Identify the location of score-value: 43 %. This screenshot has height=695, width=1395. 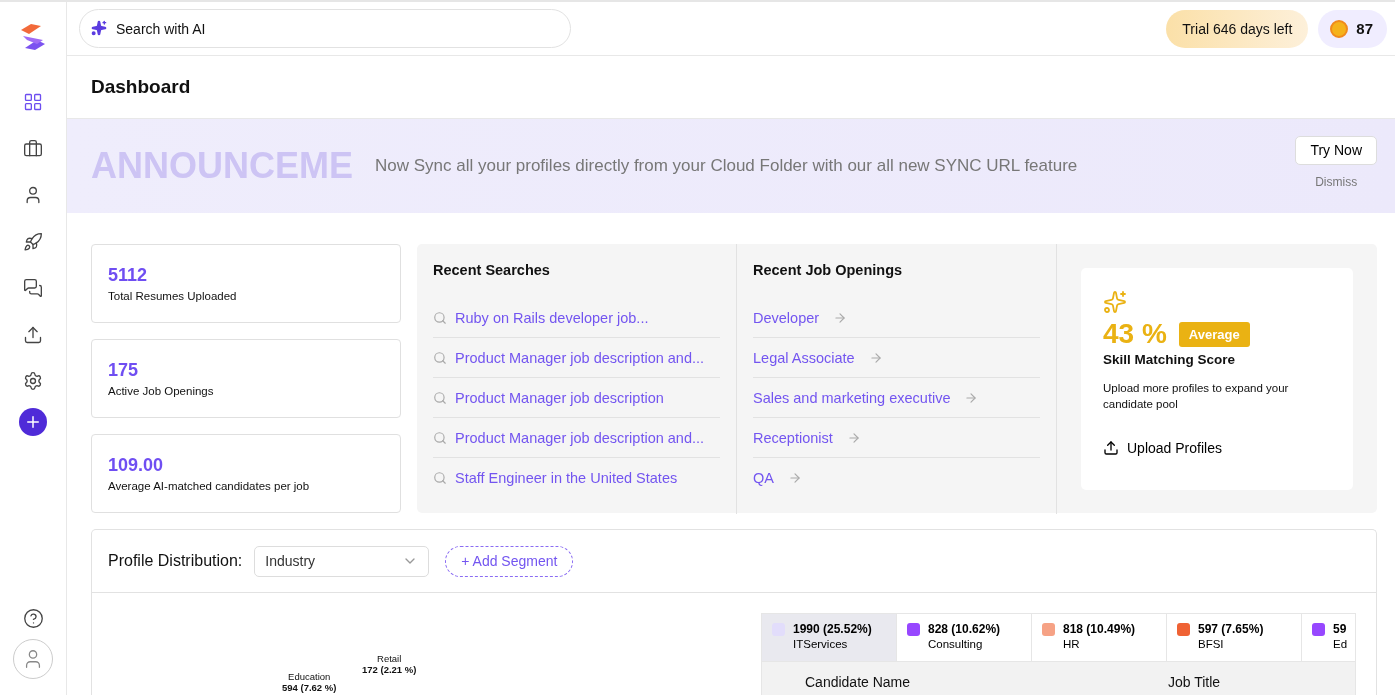
(1135, 334).